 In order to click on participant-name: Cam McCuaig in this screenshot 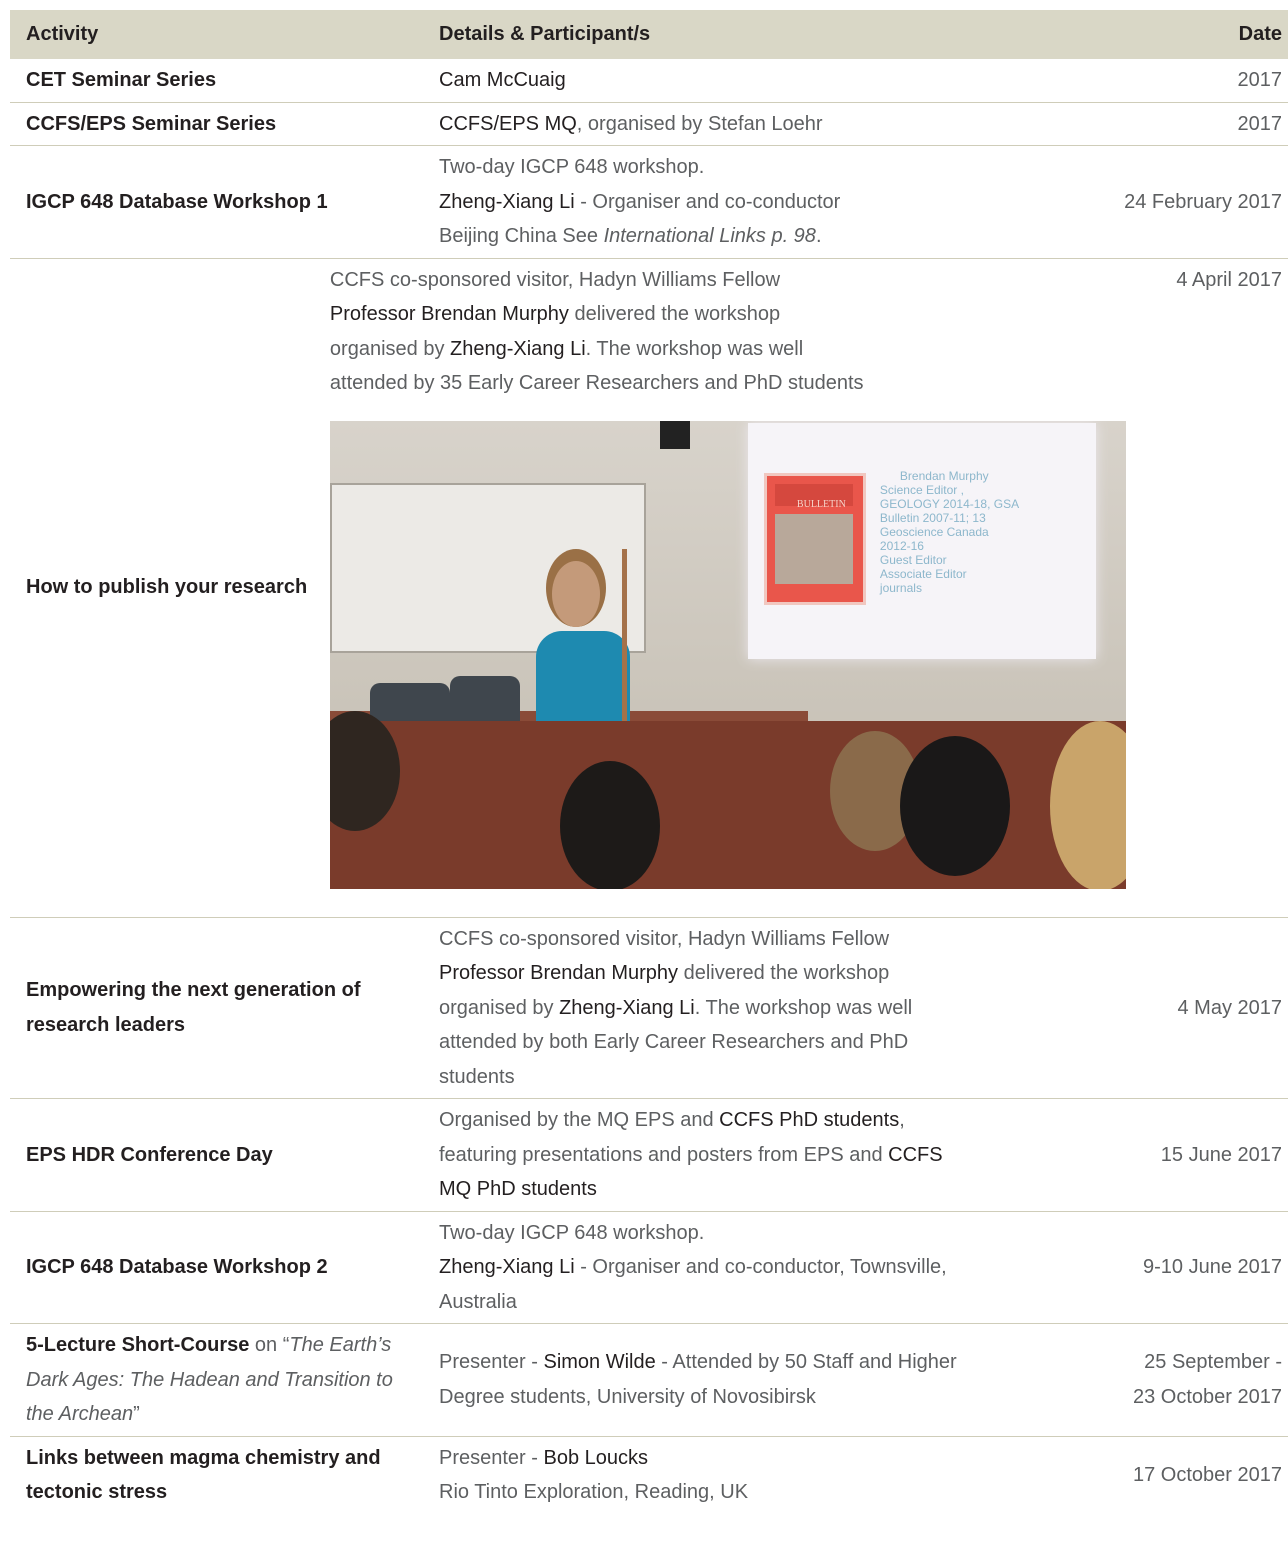, I will do `click(502, 80)`.